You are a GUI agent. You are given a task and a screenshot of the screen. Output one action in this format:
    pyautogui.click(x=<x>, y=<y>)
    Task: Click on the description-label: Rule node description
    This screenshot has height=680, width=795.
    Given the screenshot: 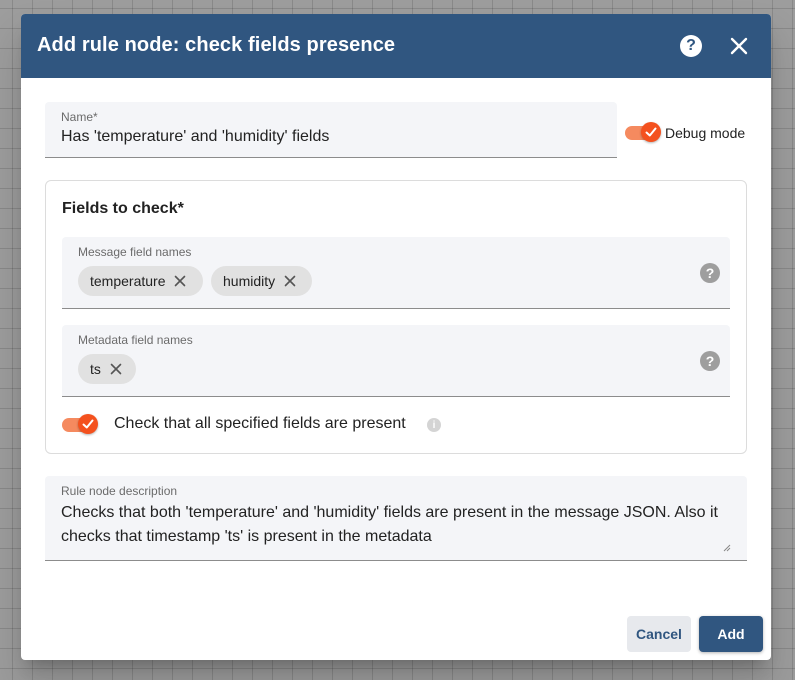 What is the action you would take?
    pyautogui.click(x=119, y=491)
    